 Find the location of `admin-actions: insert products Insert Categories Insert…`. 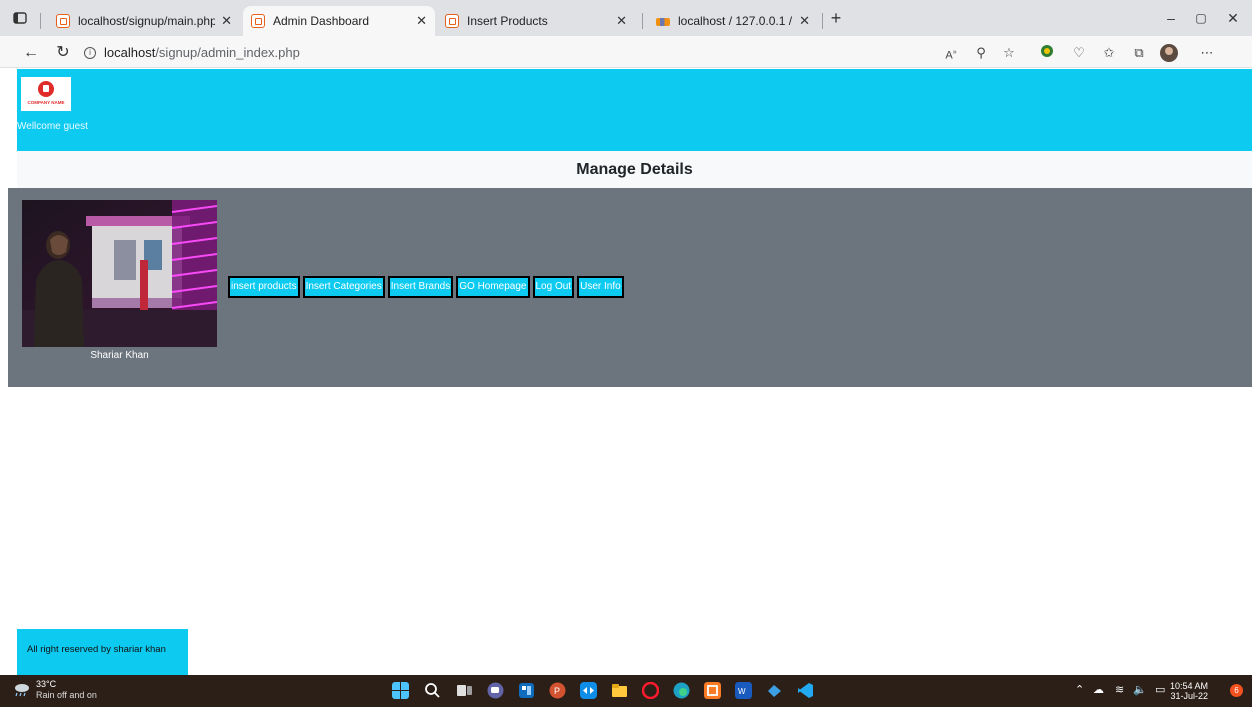

admin-actions: insert products Insert Categories Insert… is located at coordinates (426, 287).